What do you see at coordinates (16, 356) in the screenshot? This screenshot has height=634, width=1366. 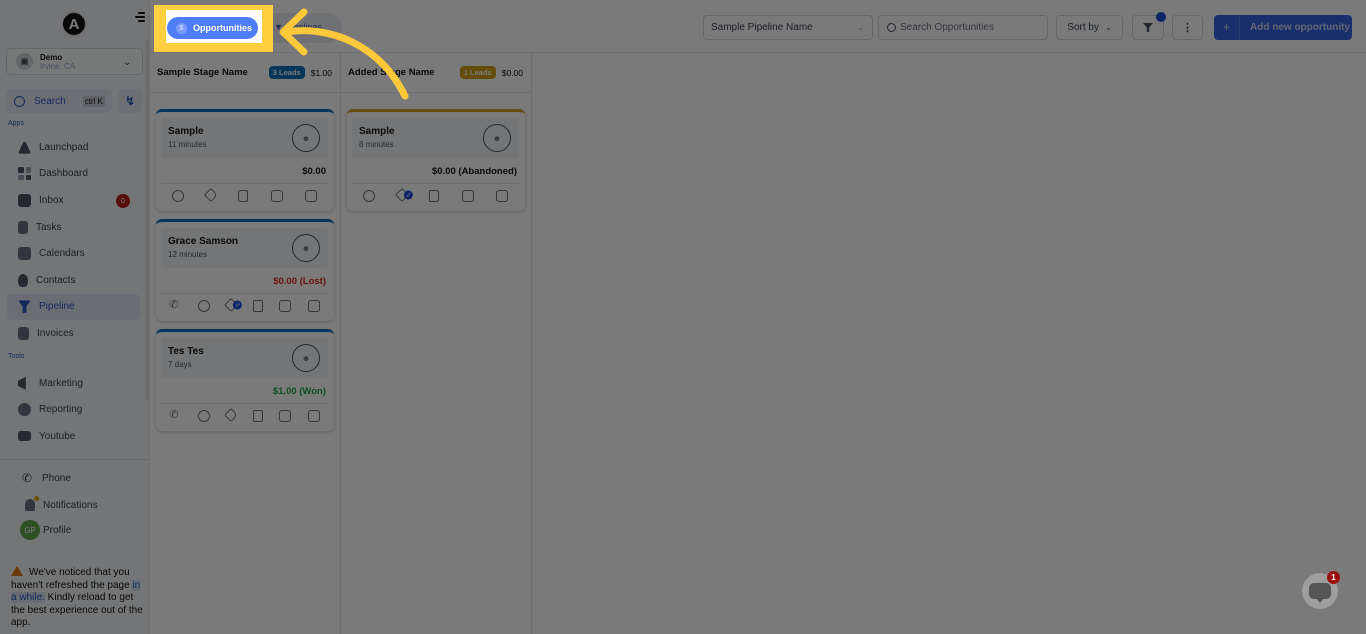 I see `tools-section-label: Tools` at bounding box center [16, 356].